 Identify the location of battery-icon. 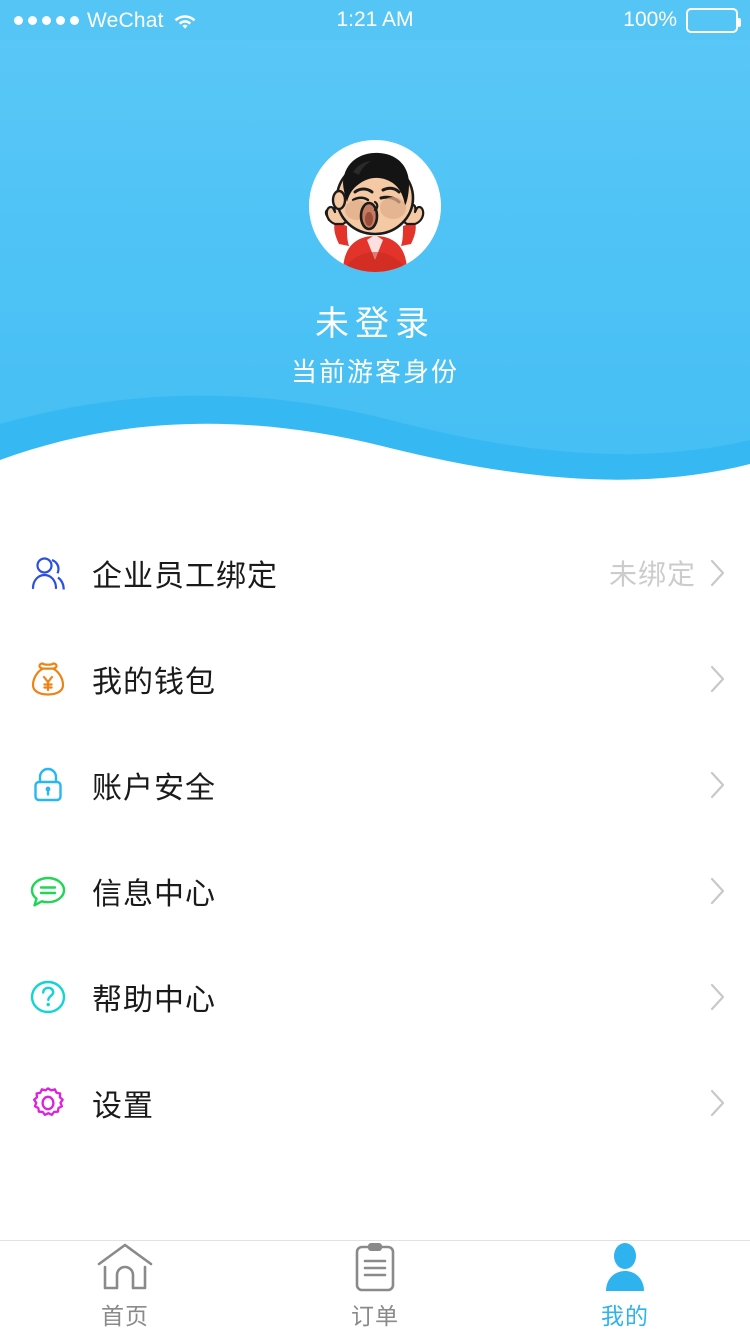
(713, 20).